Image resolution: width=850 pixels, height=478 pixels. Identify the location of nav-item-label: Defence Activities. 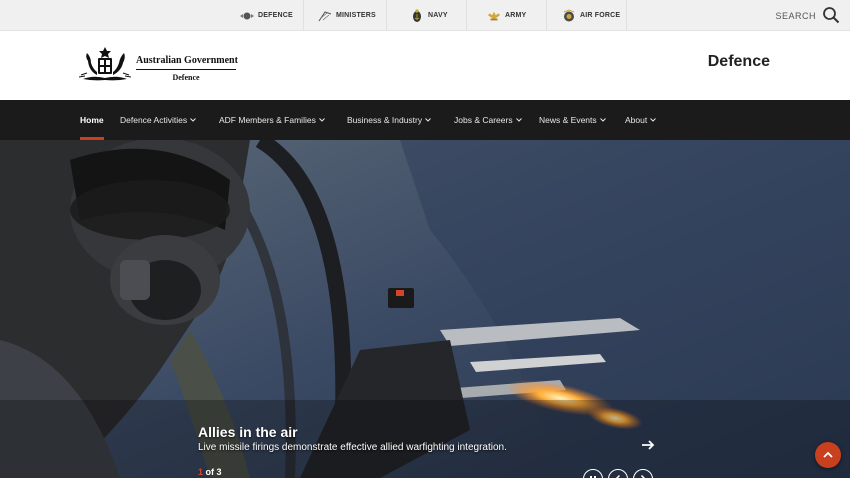
(154, 120).